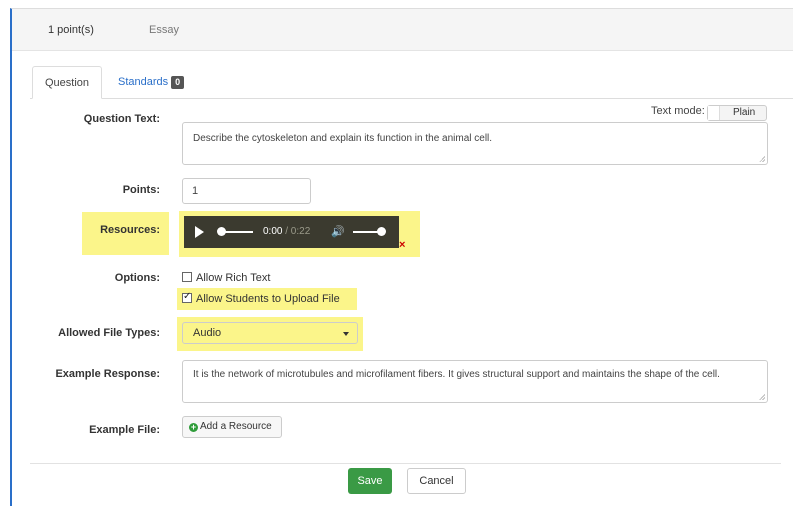 The width and height of the screenshot is (793, 506). What do you see at coordinates (137, 278) in the screenshot?
I see `options-label: Options:` at bounding box center [137, 278].